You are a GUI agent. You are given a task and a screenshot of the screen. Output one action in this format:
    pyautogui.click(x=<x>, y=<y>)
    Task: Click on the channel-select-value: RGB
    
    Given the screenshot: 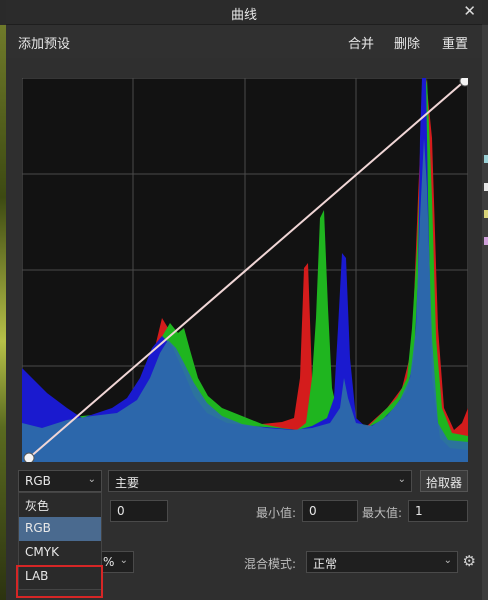 What is the action you would take?
    pyautogui.click(x=38, y=481)
    